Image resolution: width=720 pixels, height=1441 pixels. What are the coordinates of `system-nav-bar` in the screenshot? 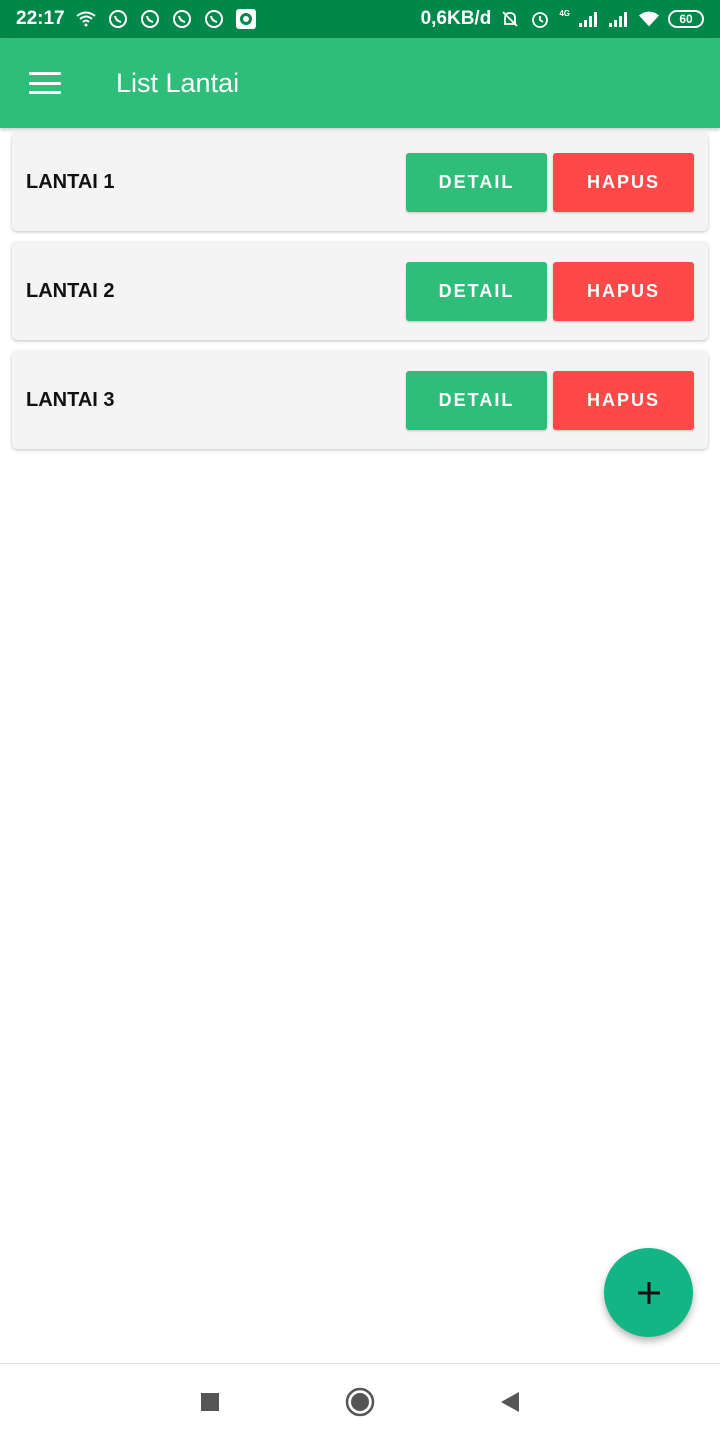 It's located at (360, 1401).